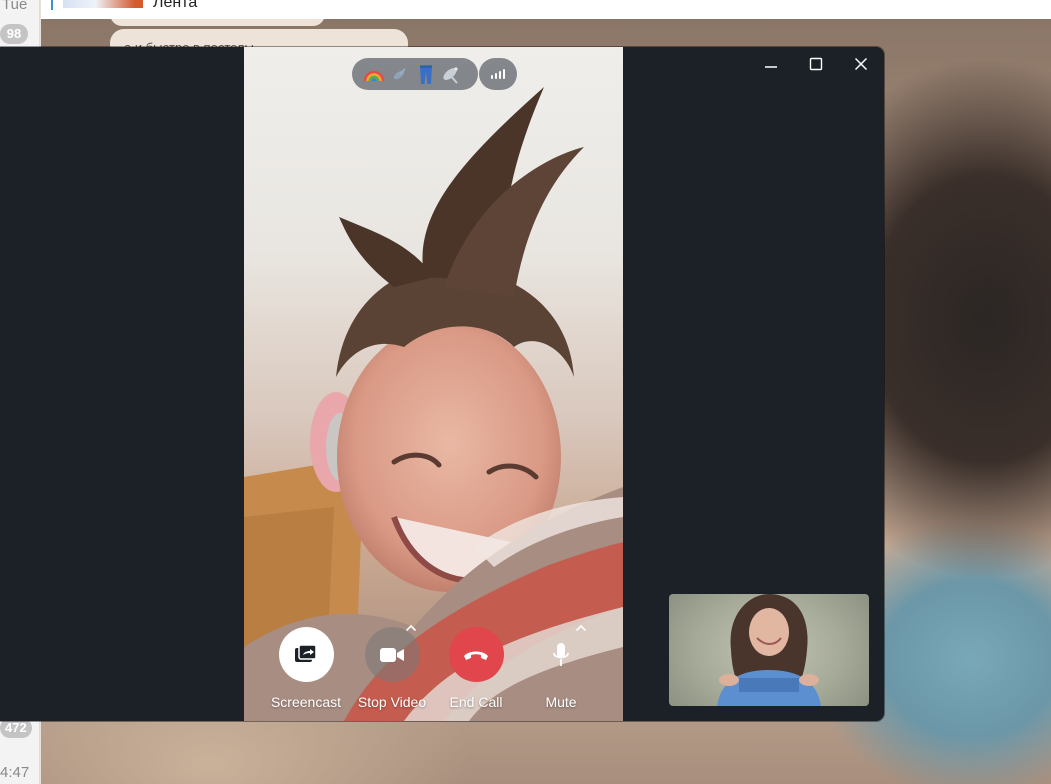 This screenshot has width=1051, height=784. What do you see at coordinates (771, 64) in the screenshot?
I see `minimize-button` at bounding box center [771, 64].